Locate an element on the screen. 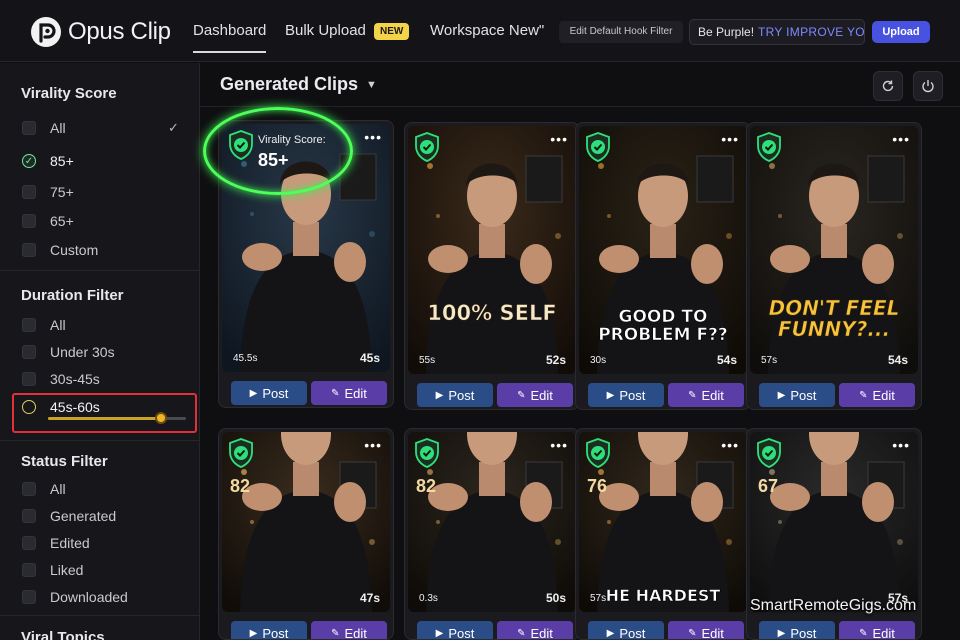 This screenshot has height=640, width=960. prompt-input: Be Purple! TRY IMPROVE YO is located at coordinates (777, 32).